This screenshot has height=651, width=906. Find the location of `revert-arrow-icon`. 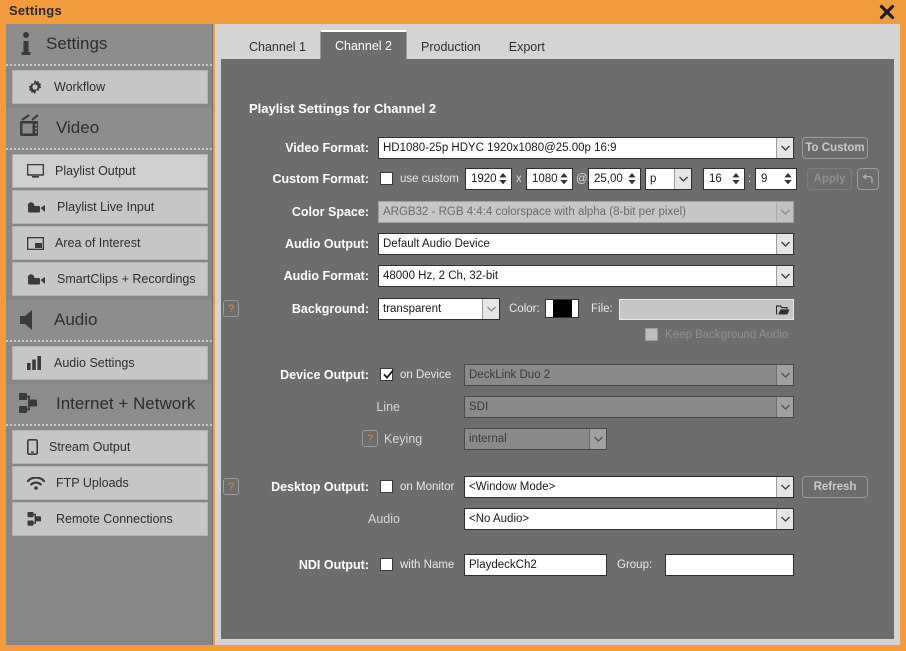

revert-arrow-icon is located at coordinates (868, 179).